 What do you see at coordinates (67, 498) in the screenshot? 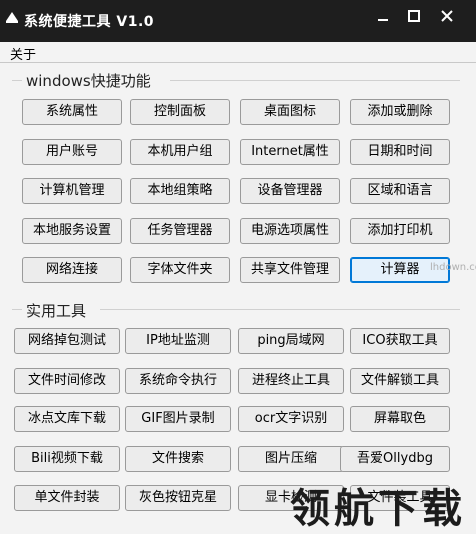
I see `button-single-file-pack: 单文件封装` at bounding box center [67, 498].